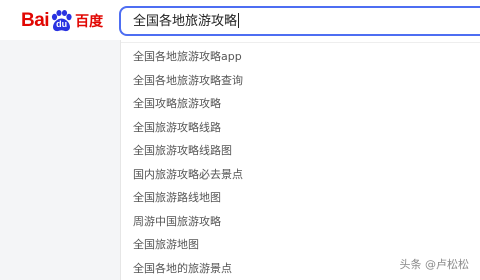 The image size is (480, 280). I want to click on search-input-text: 全国各地旅游攻略, so click(185, 21).